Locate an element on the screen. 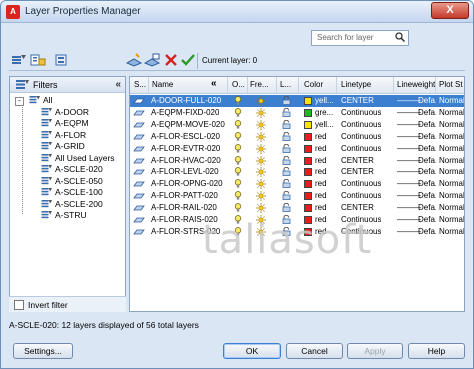 Image resolution: width=474 pixels, height=369 pixels. cancel-button: Cancel is located at coordinates (314, 351).